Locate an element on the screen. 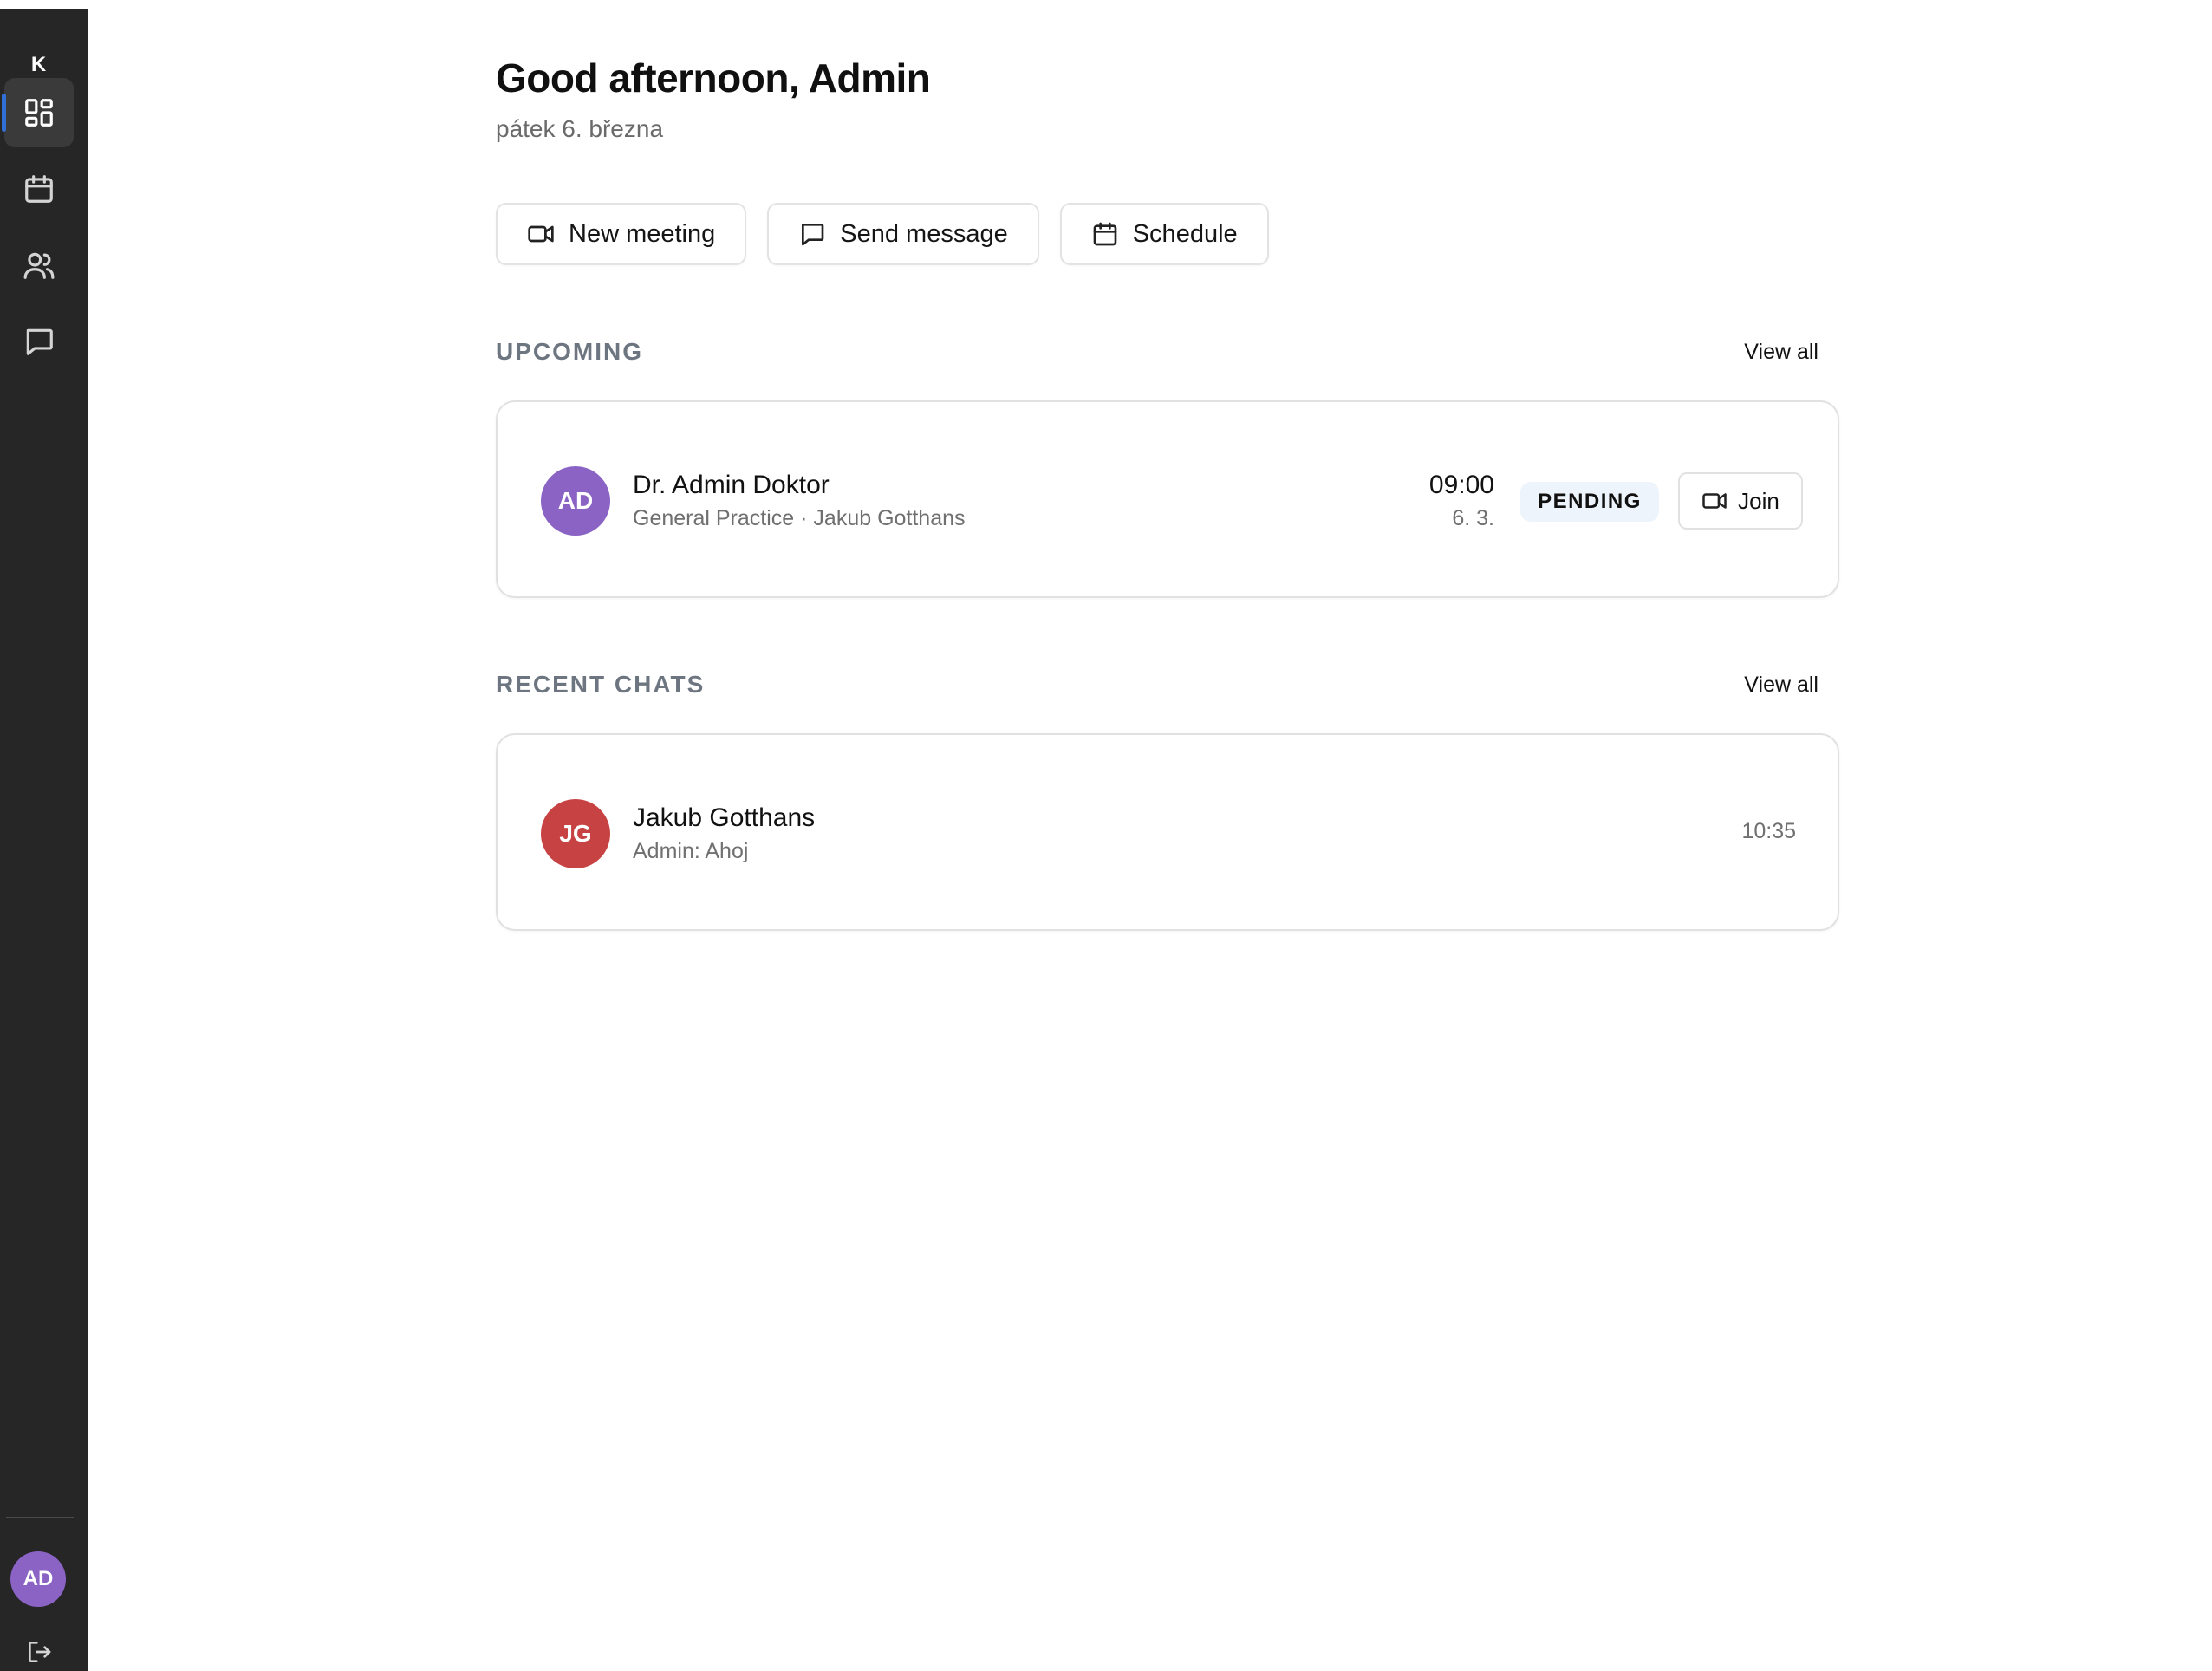  send-message-label: Send message is located at coordinates (924, 233).